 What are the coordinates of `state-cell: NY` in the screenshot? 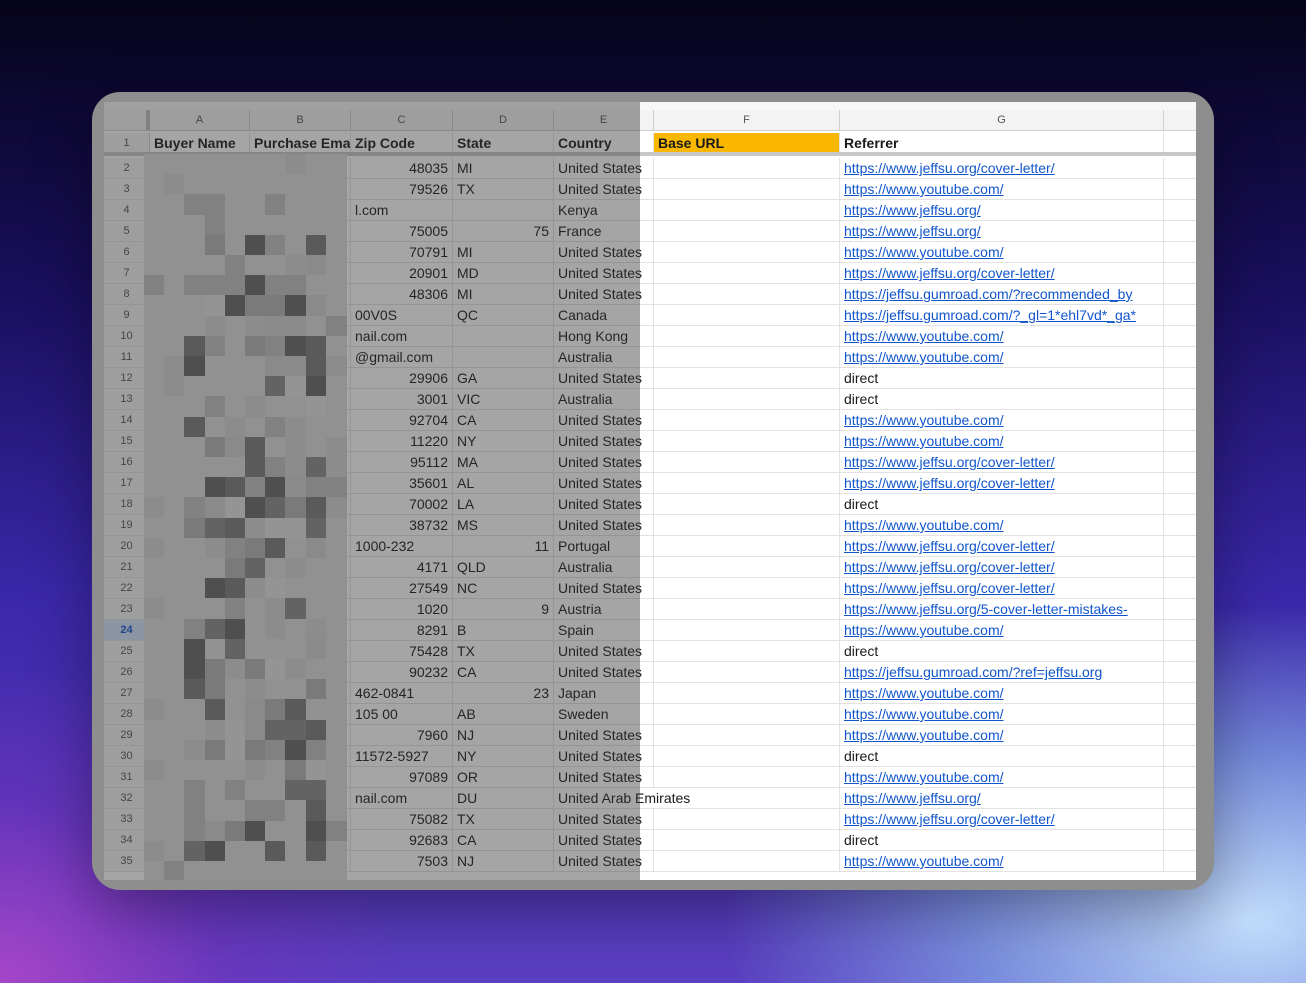 It's located at (503, 756).